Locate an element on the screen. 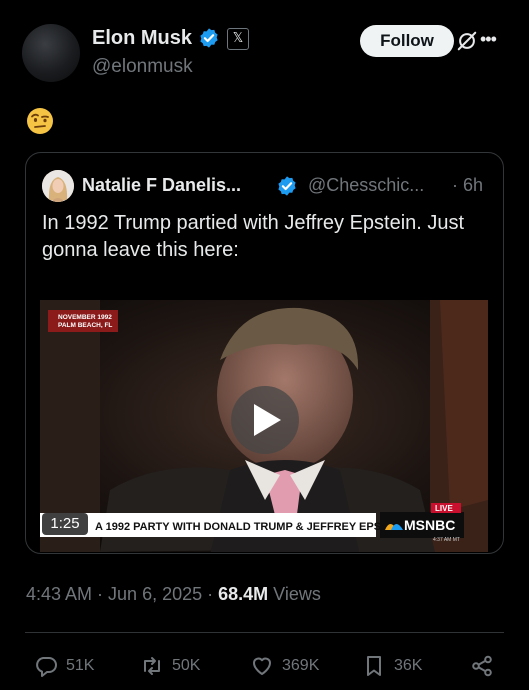 This screenshot has width=529, height=690. view-count: 68.4M is located at coordinates (243, 594).